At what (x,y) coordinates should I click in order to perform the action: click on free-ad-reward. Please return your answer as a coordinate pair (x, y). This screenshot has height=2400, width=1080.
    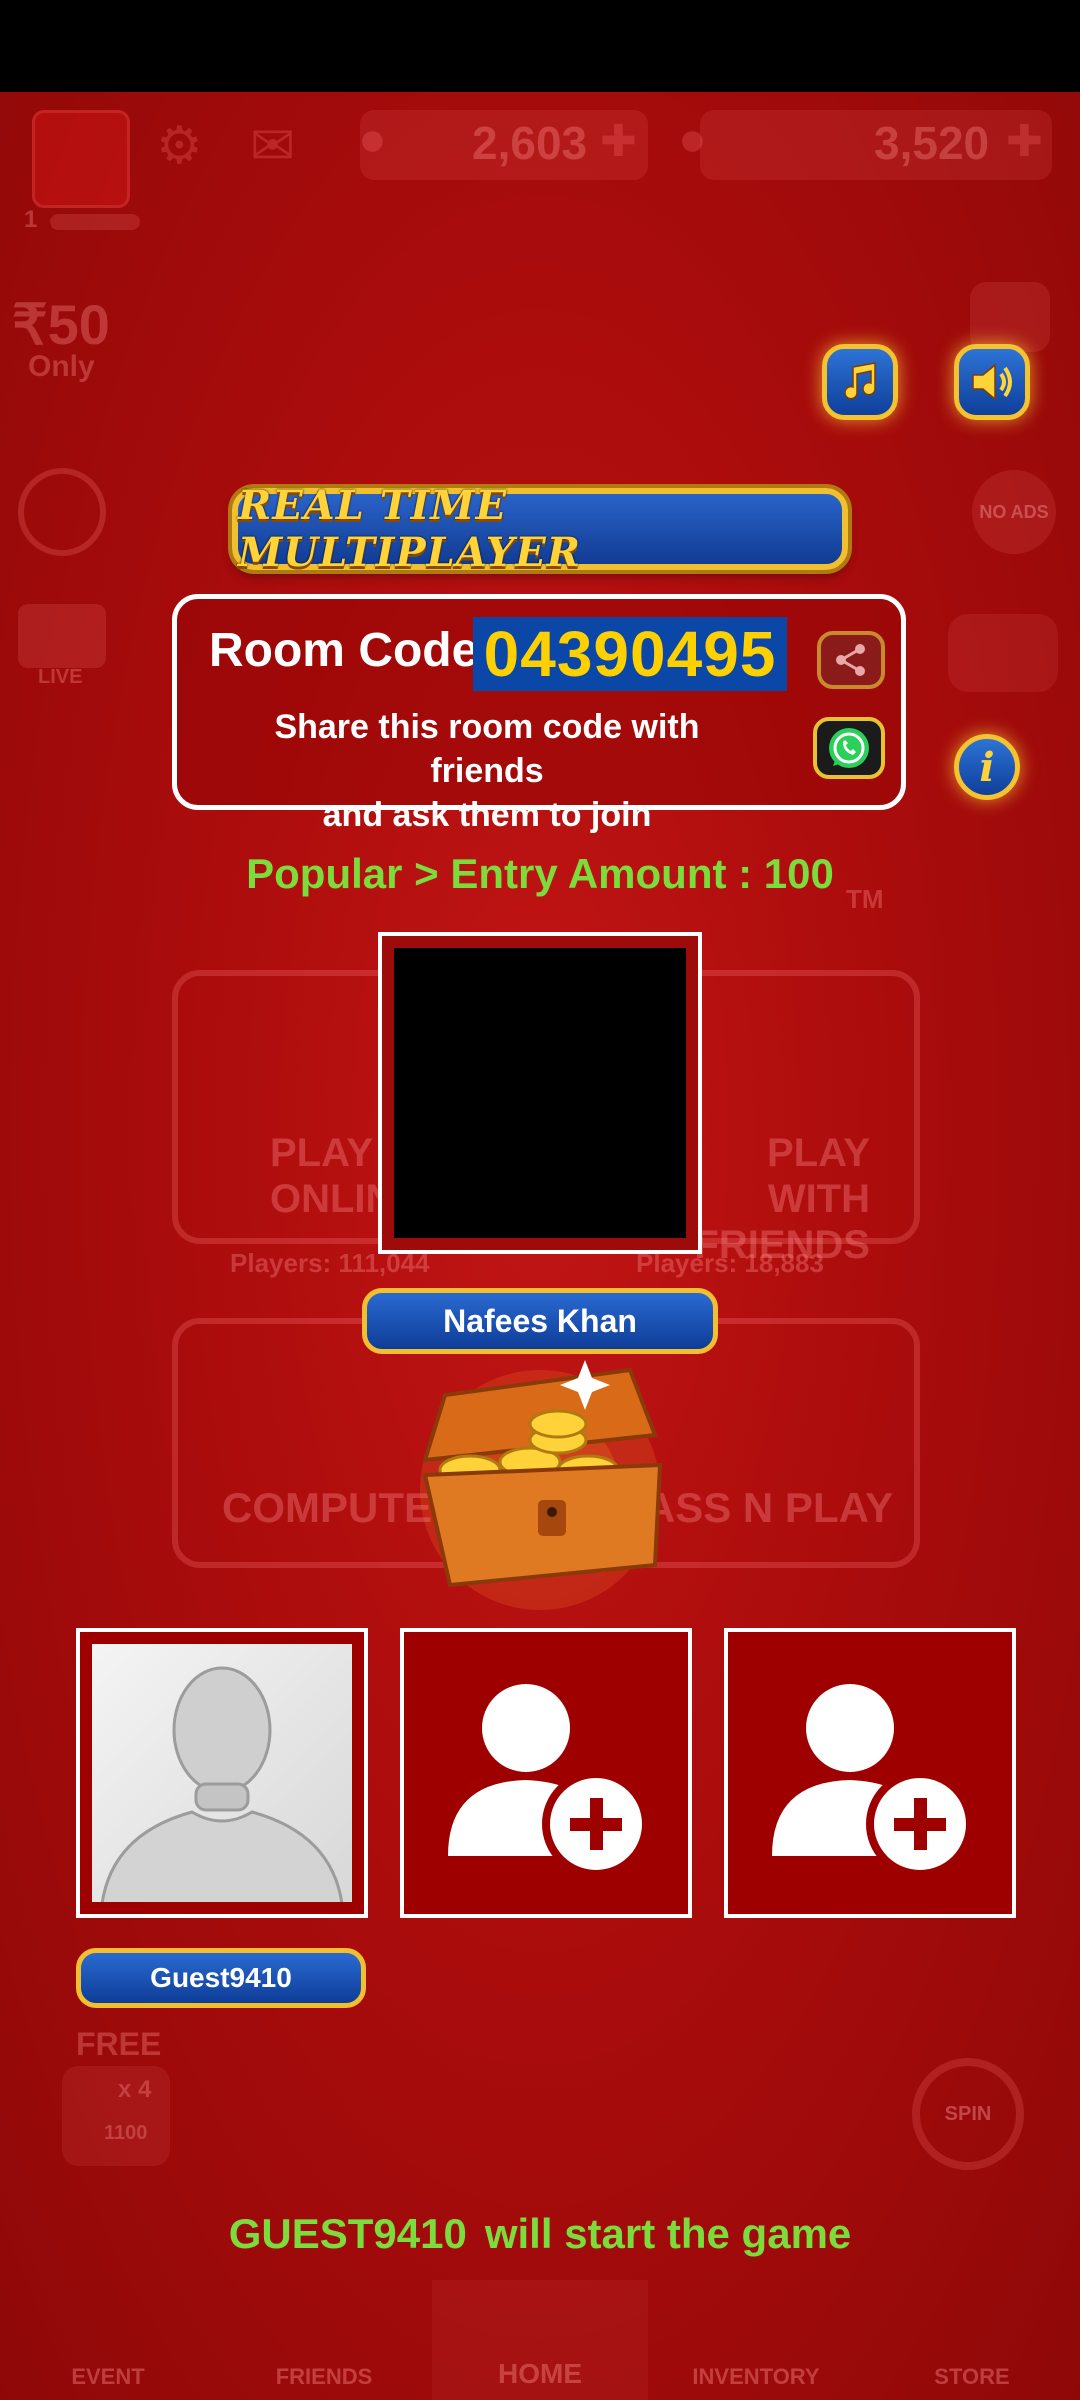
    Looking at the image, I should click on (116, 2116).